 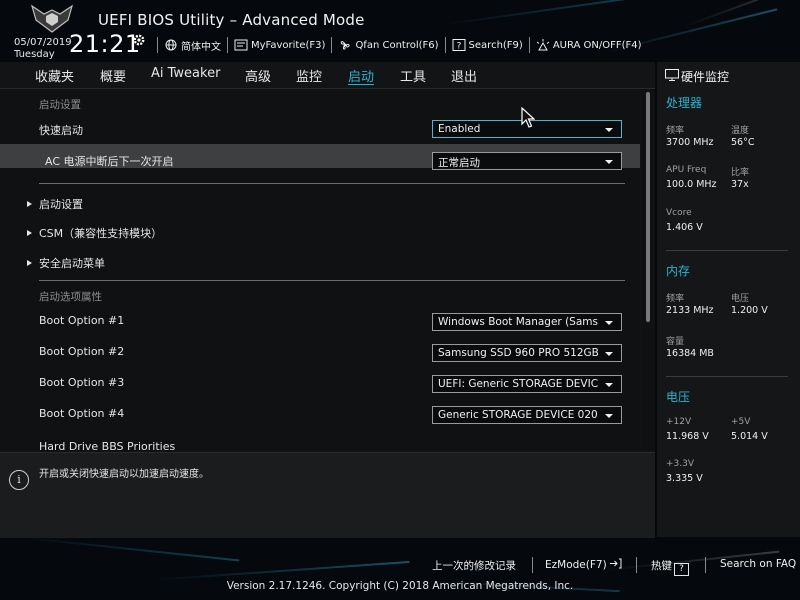 I want to click on boot-option-2-label: Boot Option #2, so click(x=81, y=351).